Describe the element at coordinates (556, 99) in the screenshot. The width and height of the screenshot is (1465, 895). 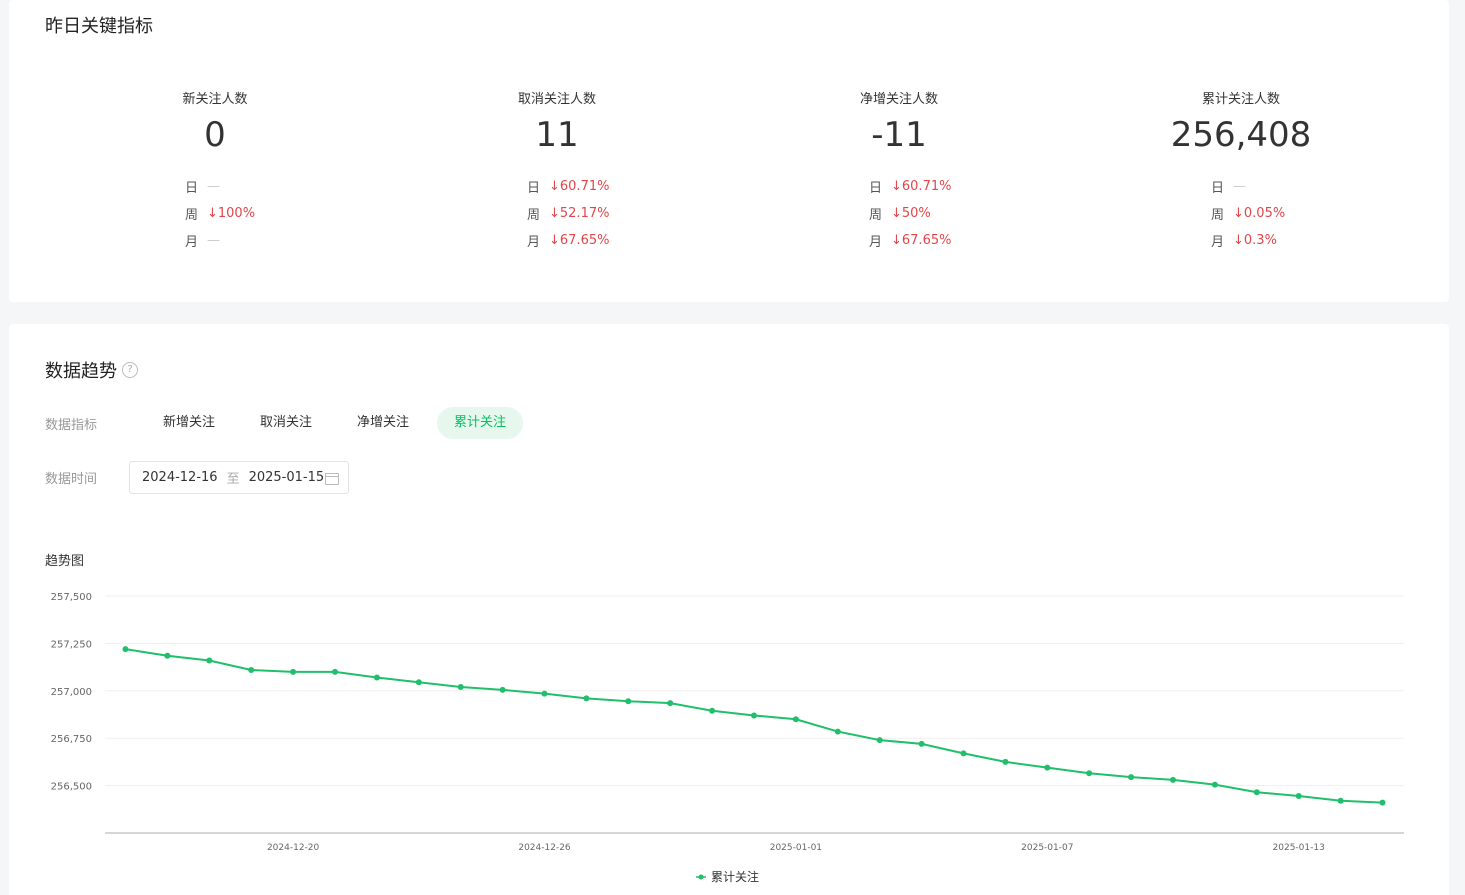
I see `metric-label: 取消关注人数` at that location.